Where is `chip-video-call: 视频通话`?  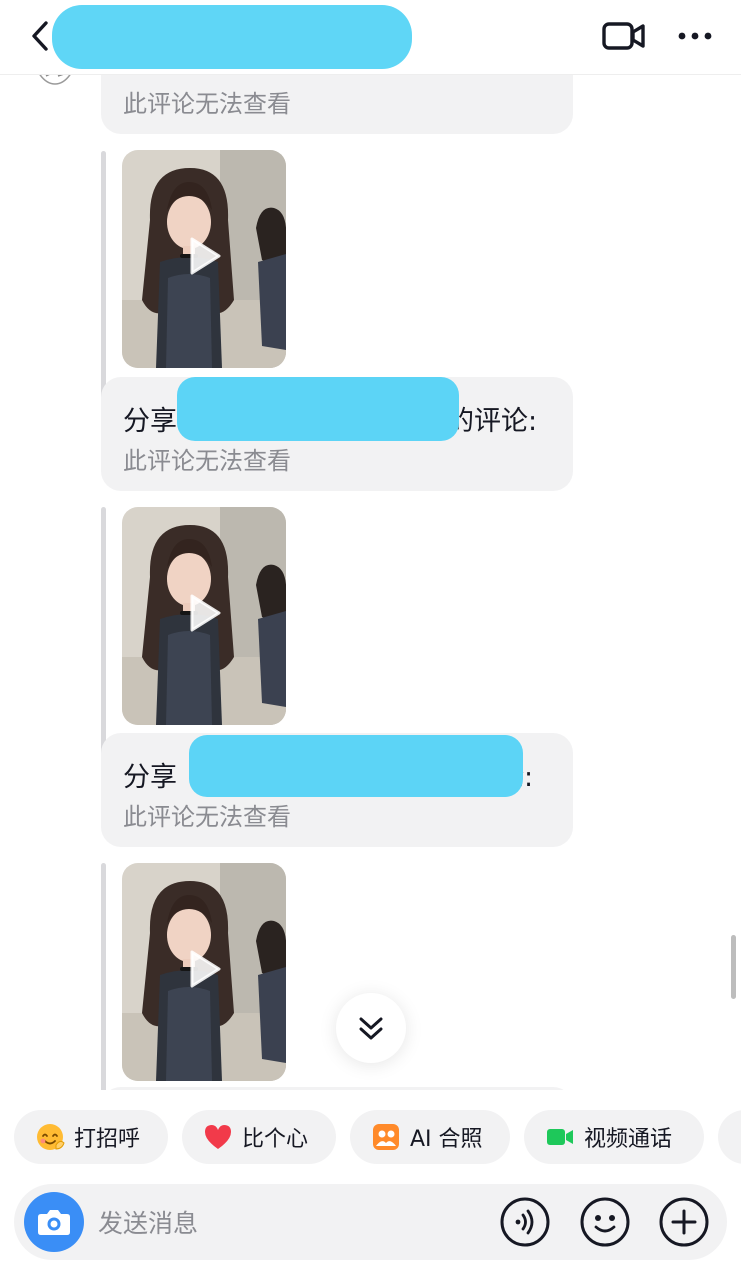 chip-video-call: 视频通话 is located at coordinates (614, 1137).